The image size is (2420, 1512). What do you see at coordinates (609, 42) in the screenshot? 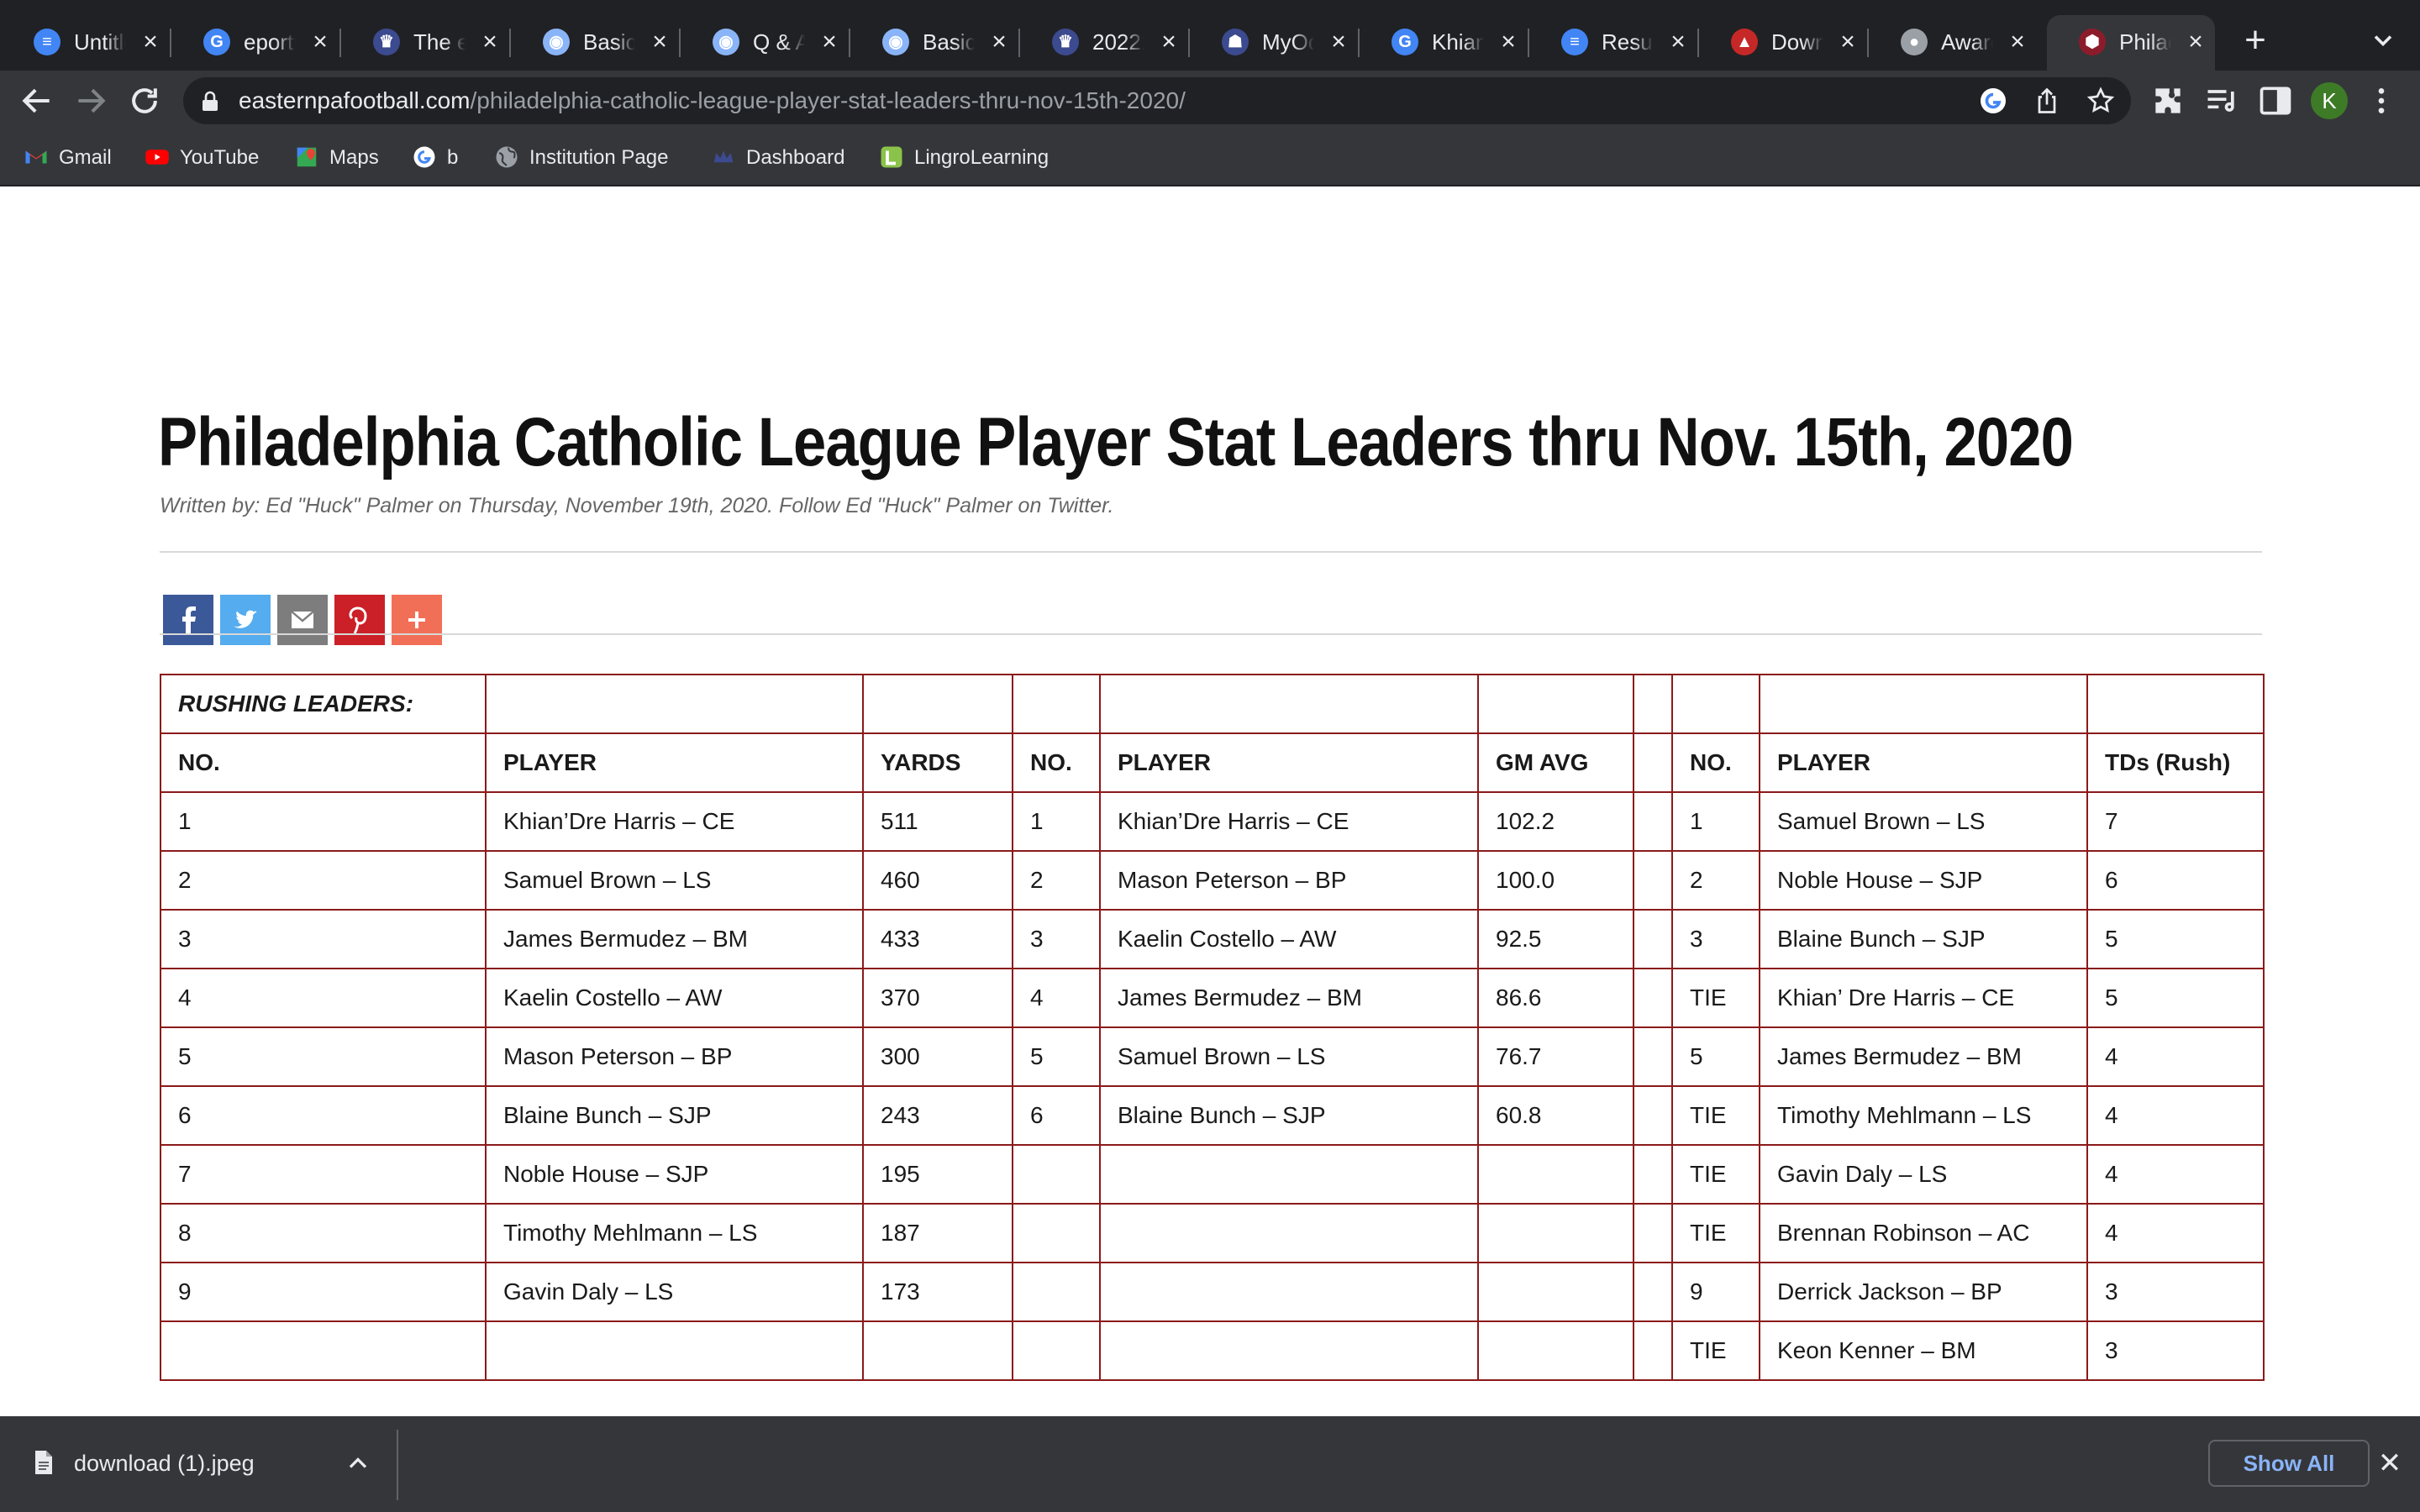
I see `tab-title: Basic Questions` at bounding box center [609, 42].